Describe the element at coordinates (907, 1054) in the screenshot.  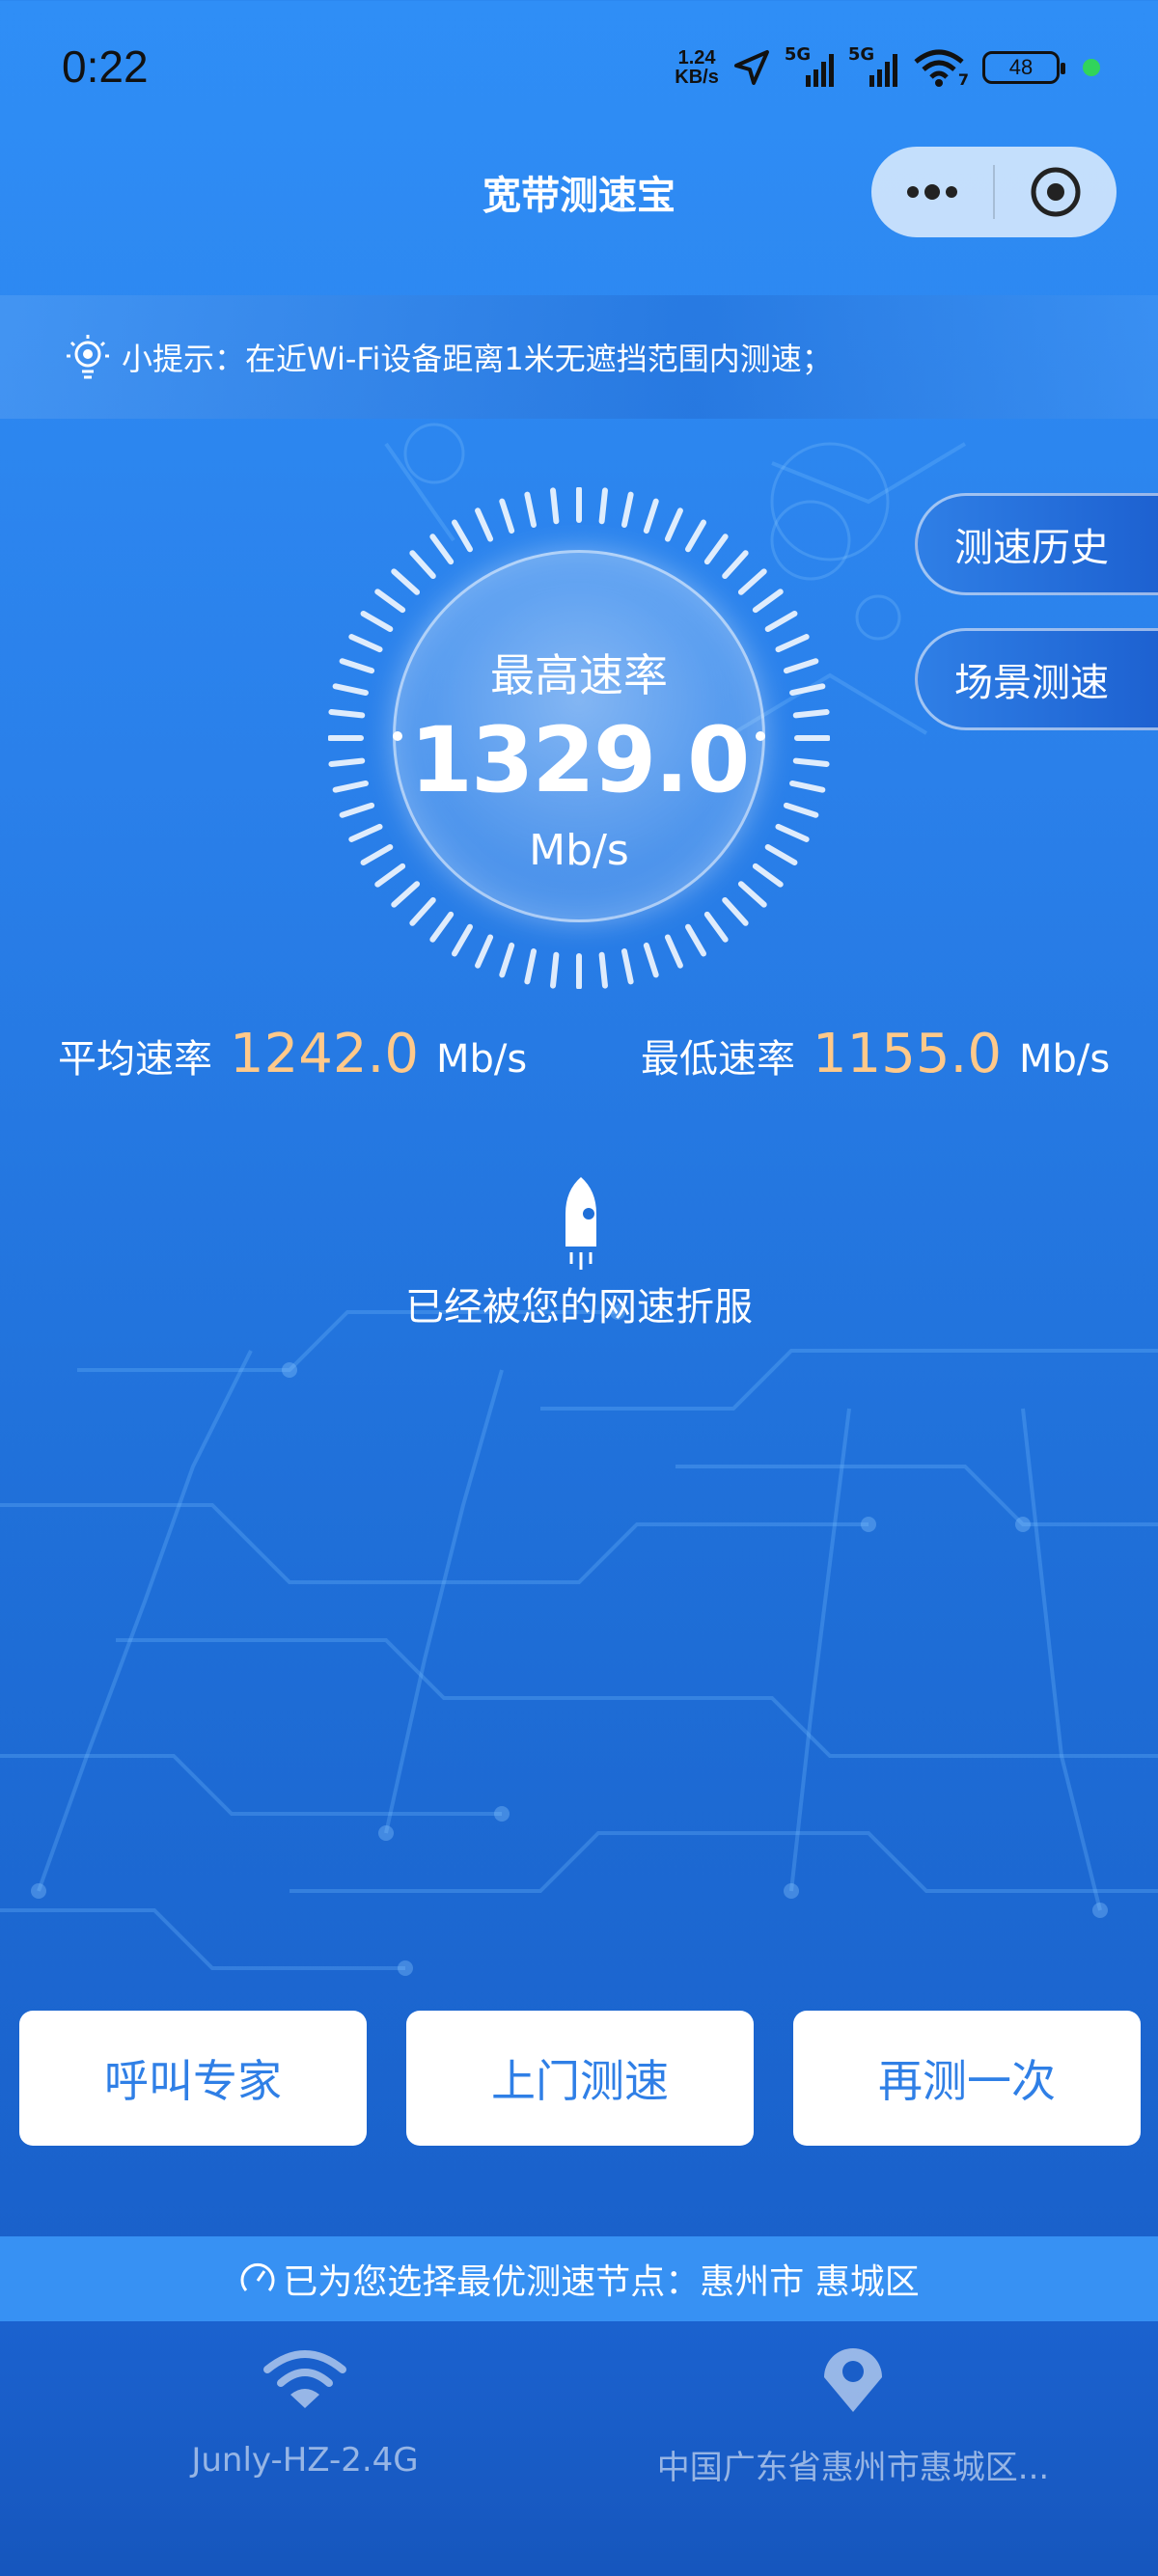
I see `minimum-speed-value: 1155.0` at that location.